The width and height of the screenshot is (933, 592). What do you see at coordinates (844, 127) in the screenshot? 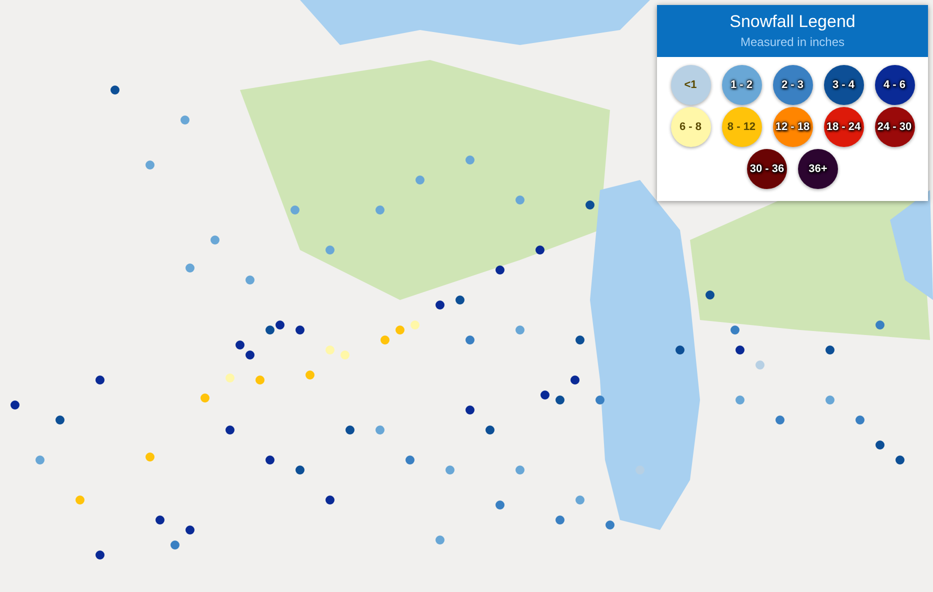
I see `legend-swatch: 18 - 24` at bounding box center [844, 127].